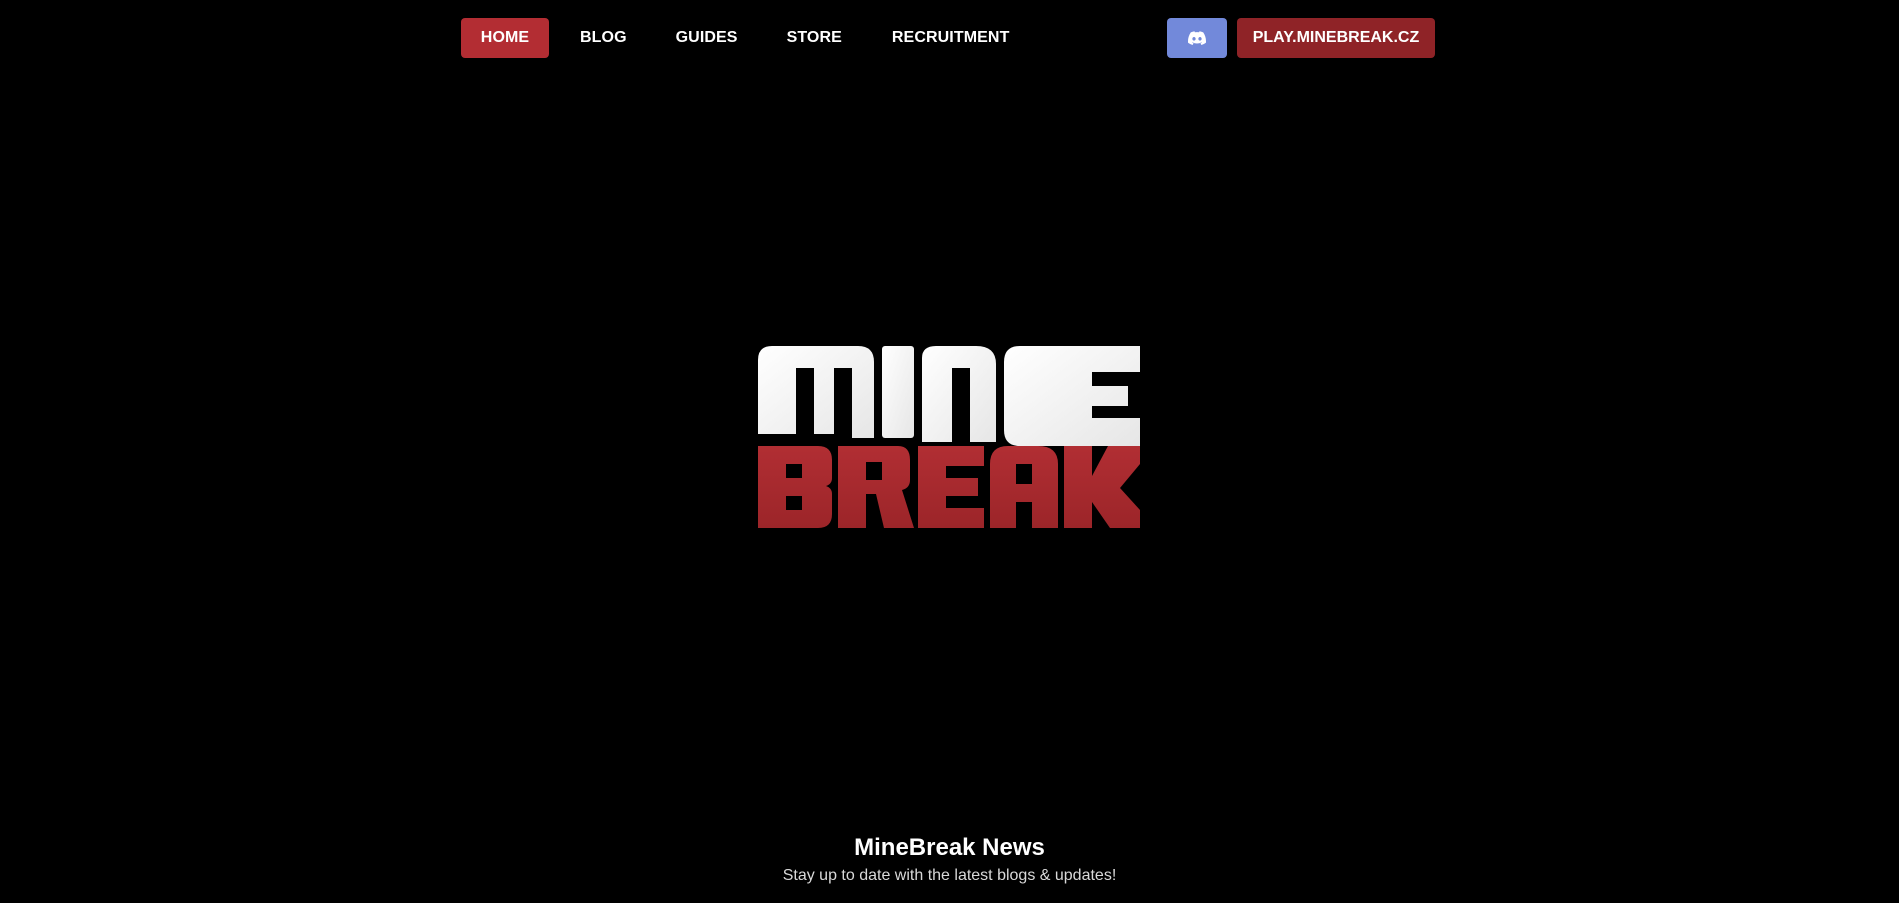  I want to click on nav-links: HOME BLOG GUIDES STORE RECRUITMENT, so click(745, 38).